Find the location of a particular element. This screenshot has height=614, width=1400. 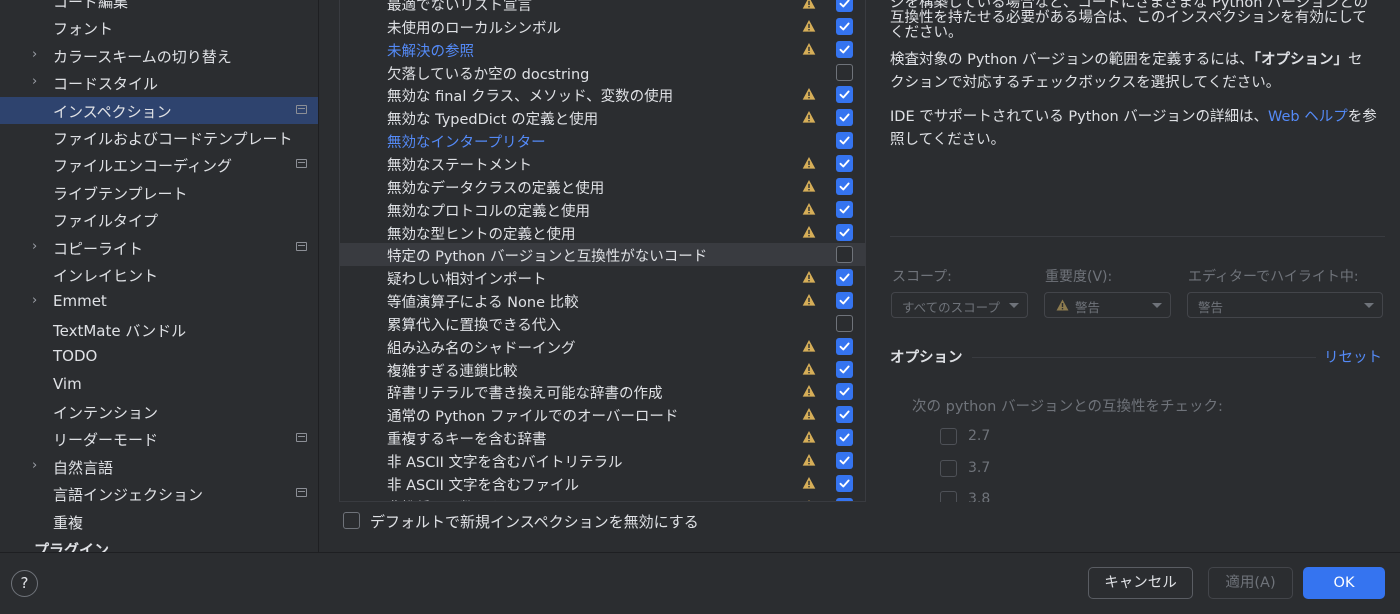

inspection-row: 累算代入に置換できる代入 is located at coordinates (602, 323).